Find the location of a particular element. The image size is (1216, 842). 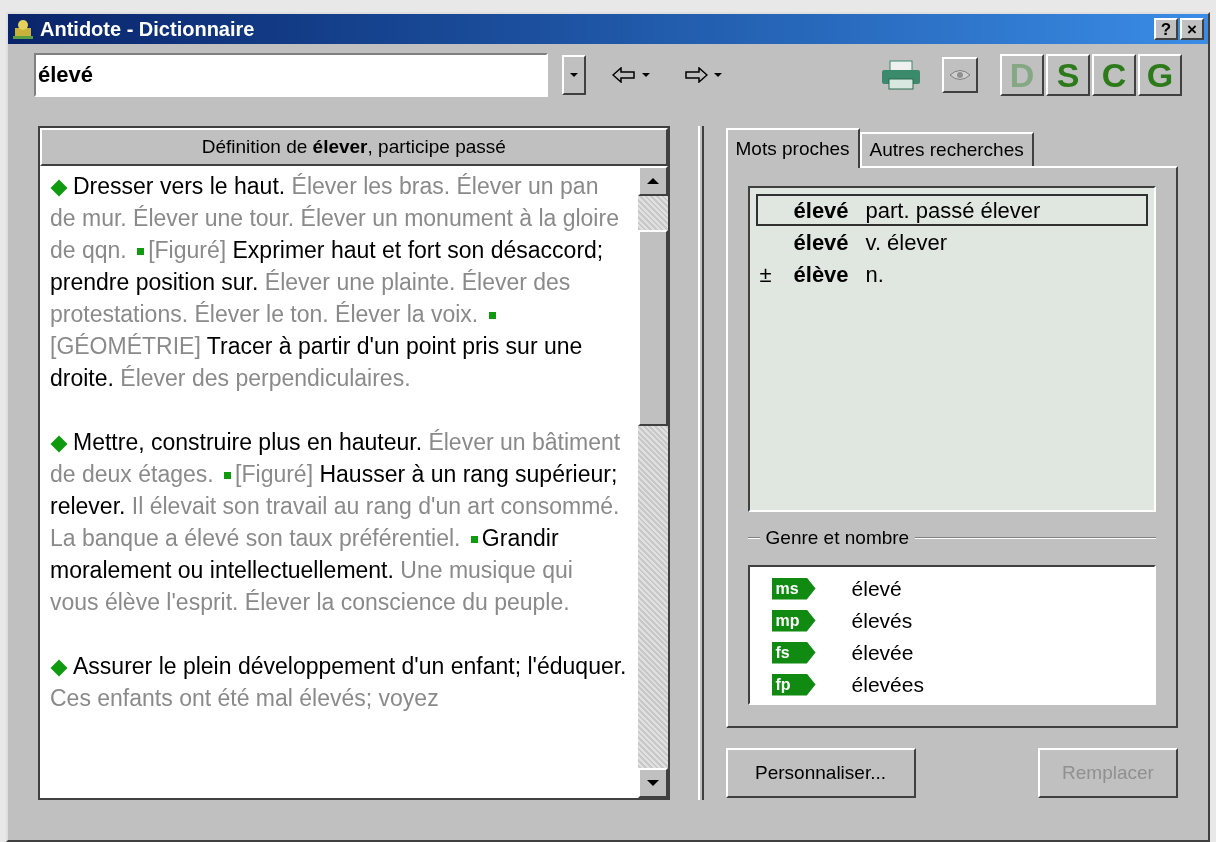

tag-label: mp is located at coordinates (793, 620).